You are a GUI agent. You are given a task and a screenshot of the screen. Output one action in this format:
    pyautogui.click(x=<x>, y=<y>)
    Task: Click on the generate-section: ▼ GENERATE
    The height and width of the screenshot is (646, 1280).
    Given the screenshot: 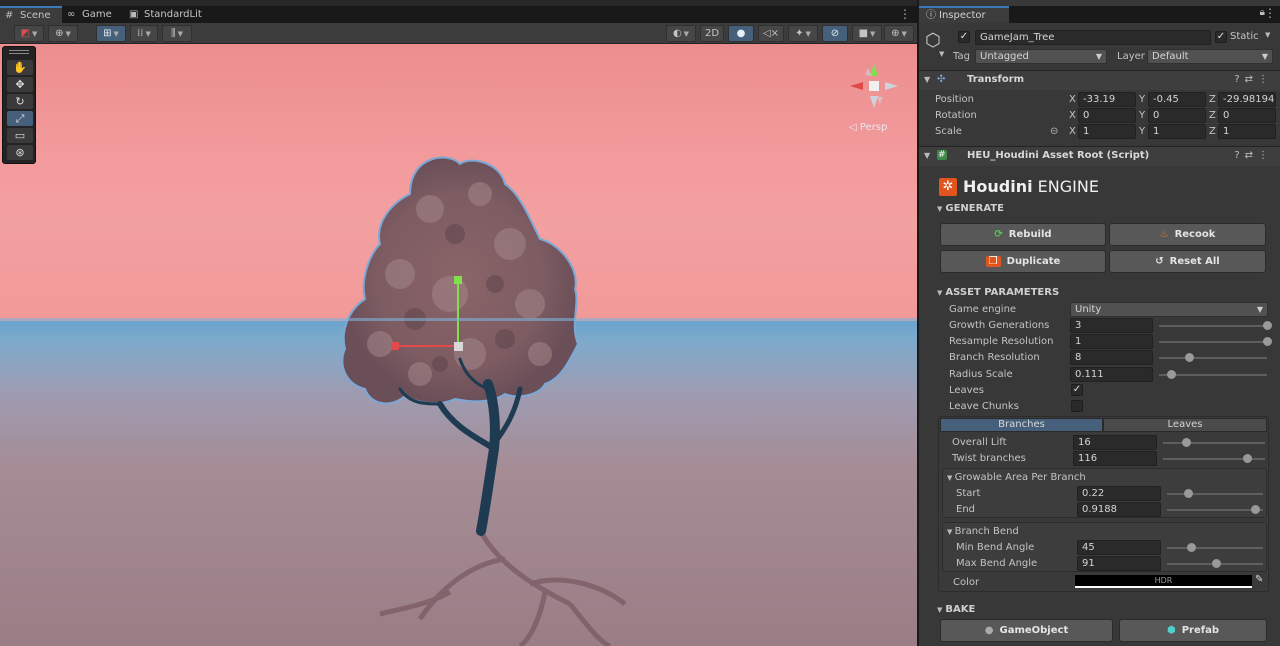 What is the action you would take?
    pyautogui.click(x=970, y=208)
    